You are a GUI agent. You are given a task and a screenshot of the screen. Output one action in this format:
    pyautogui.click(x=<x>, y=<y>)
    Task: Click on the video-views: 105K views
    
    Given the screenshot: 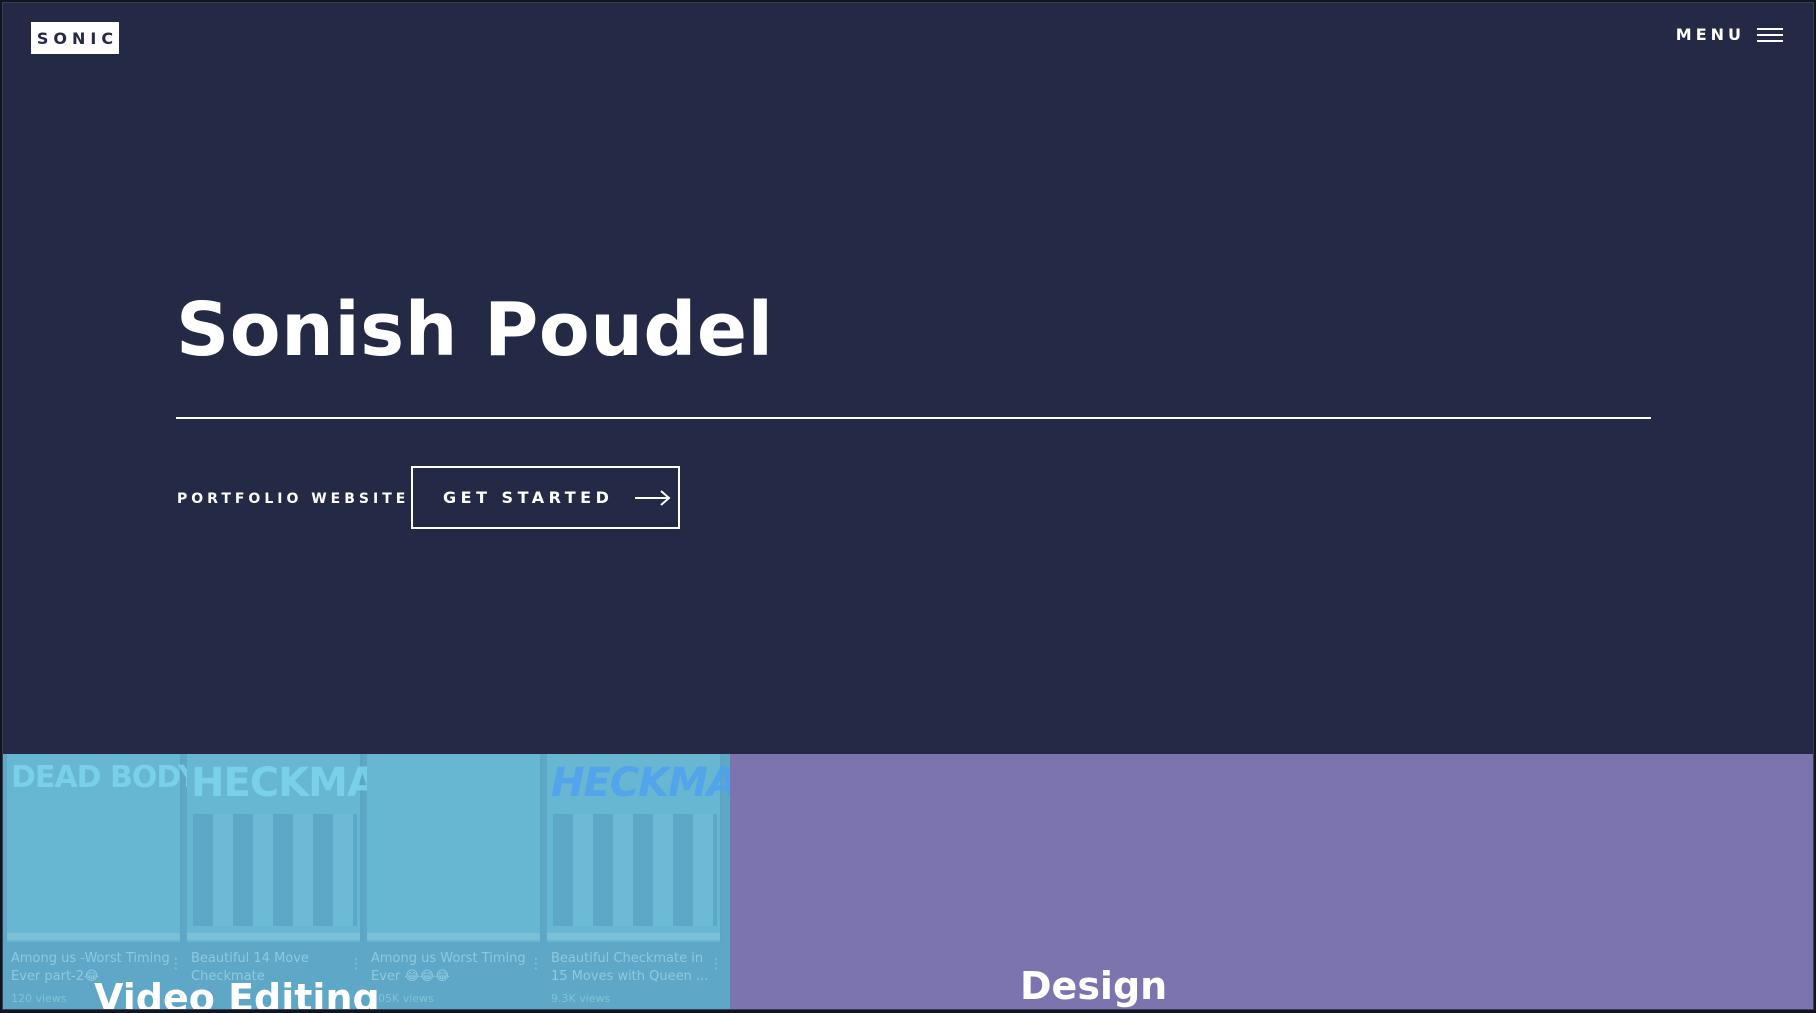 What is the action you would take?
    pyautogui.click(x=402, y=998)
    